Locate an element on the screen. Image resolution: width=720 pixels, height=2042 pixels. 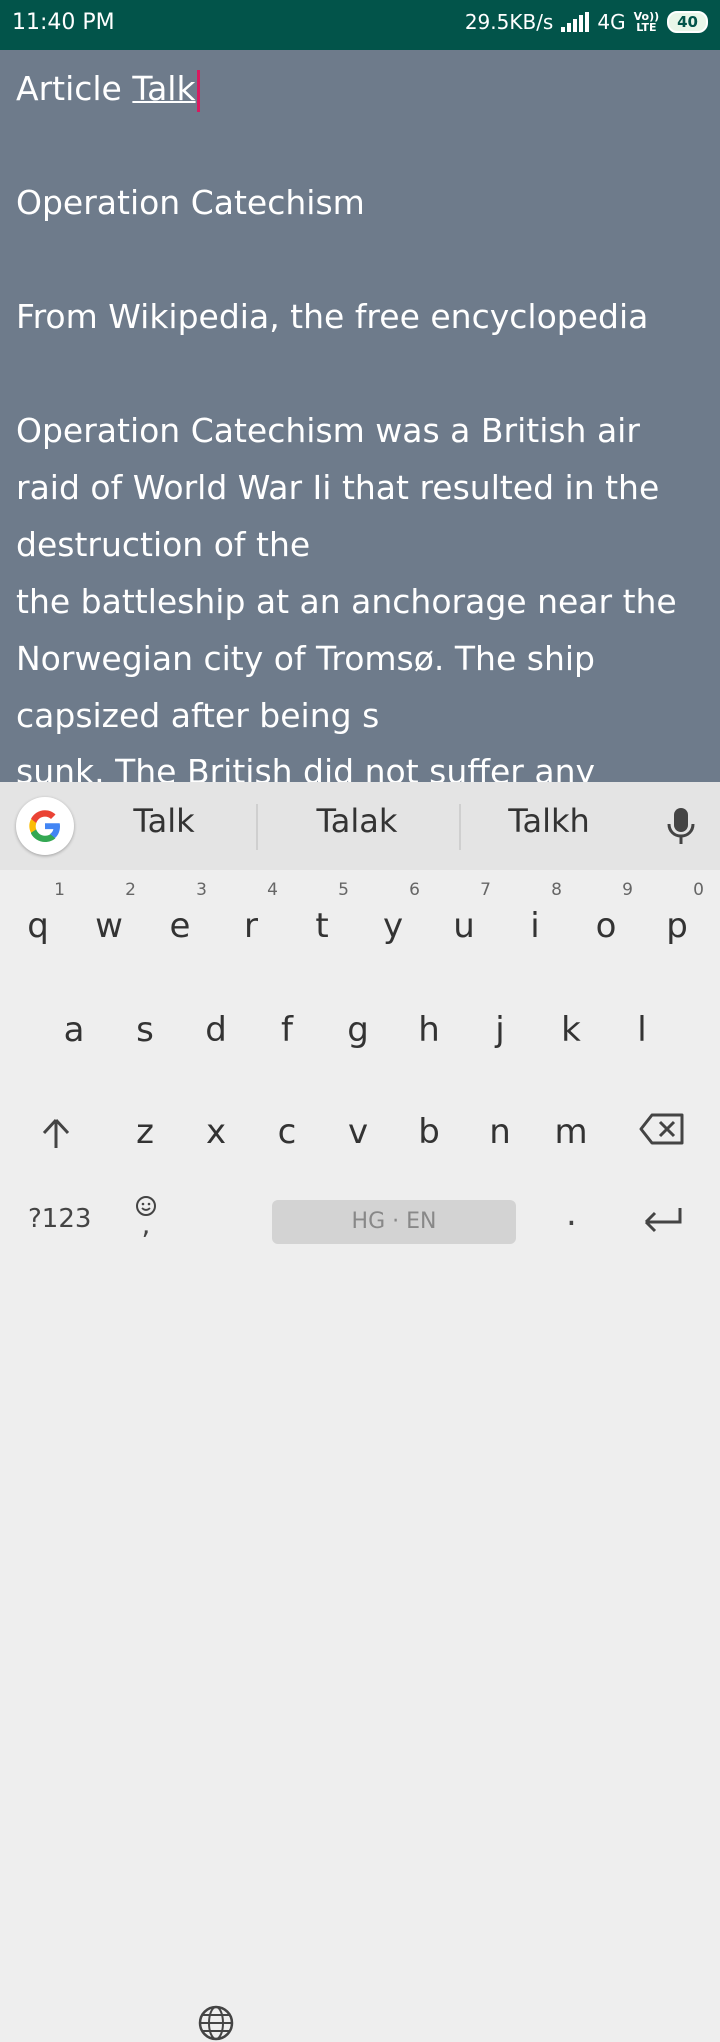
suggestion-divider is located at coordinates (257, 827).